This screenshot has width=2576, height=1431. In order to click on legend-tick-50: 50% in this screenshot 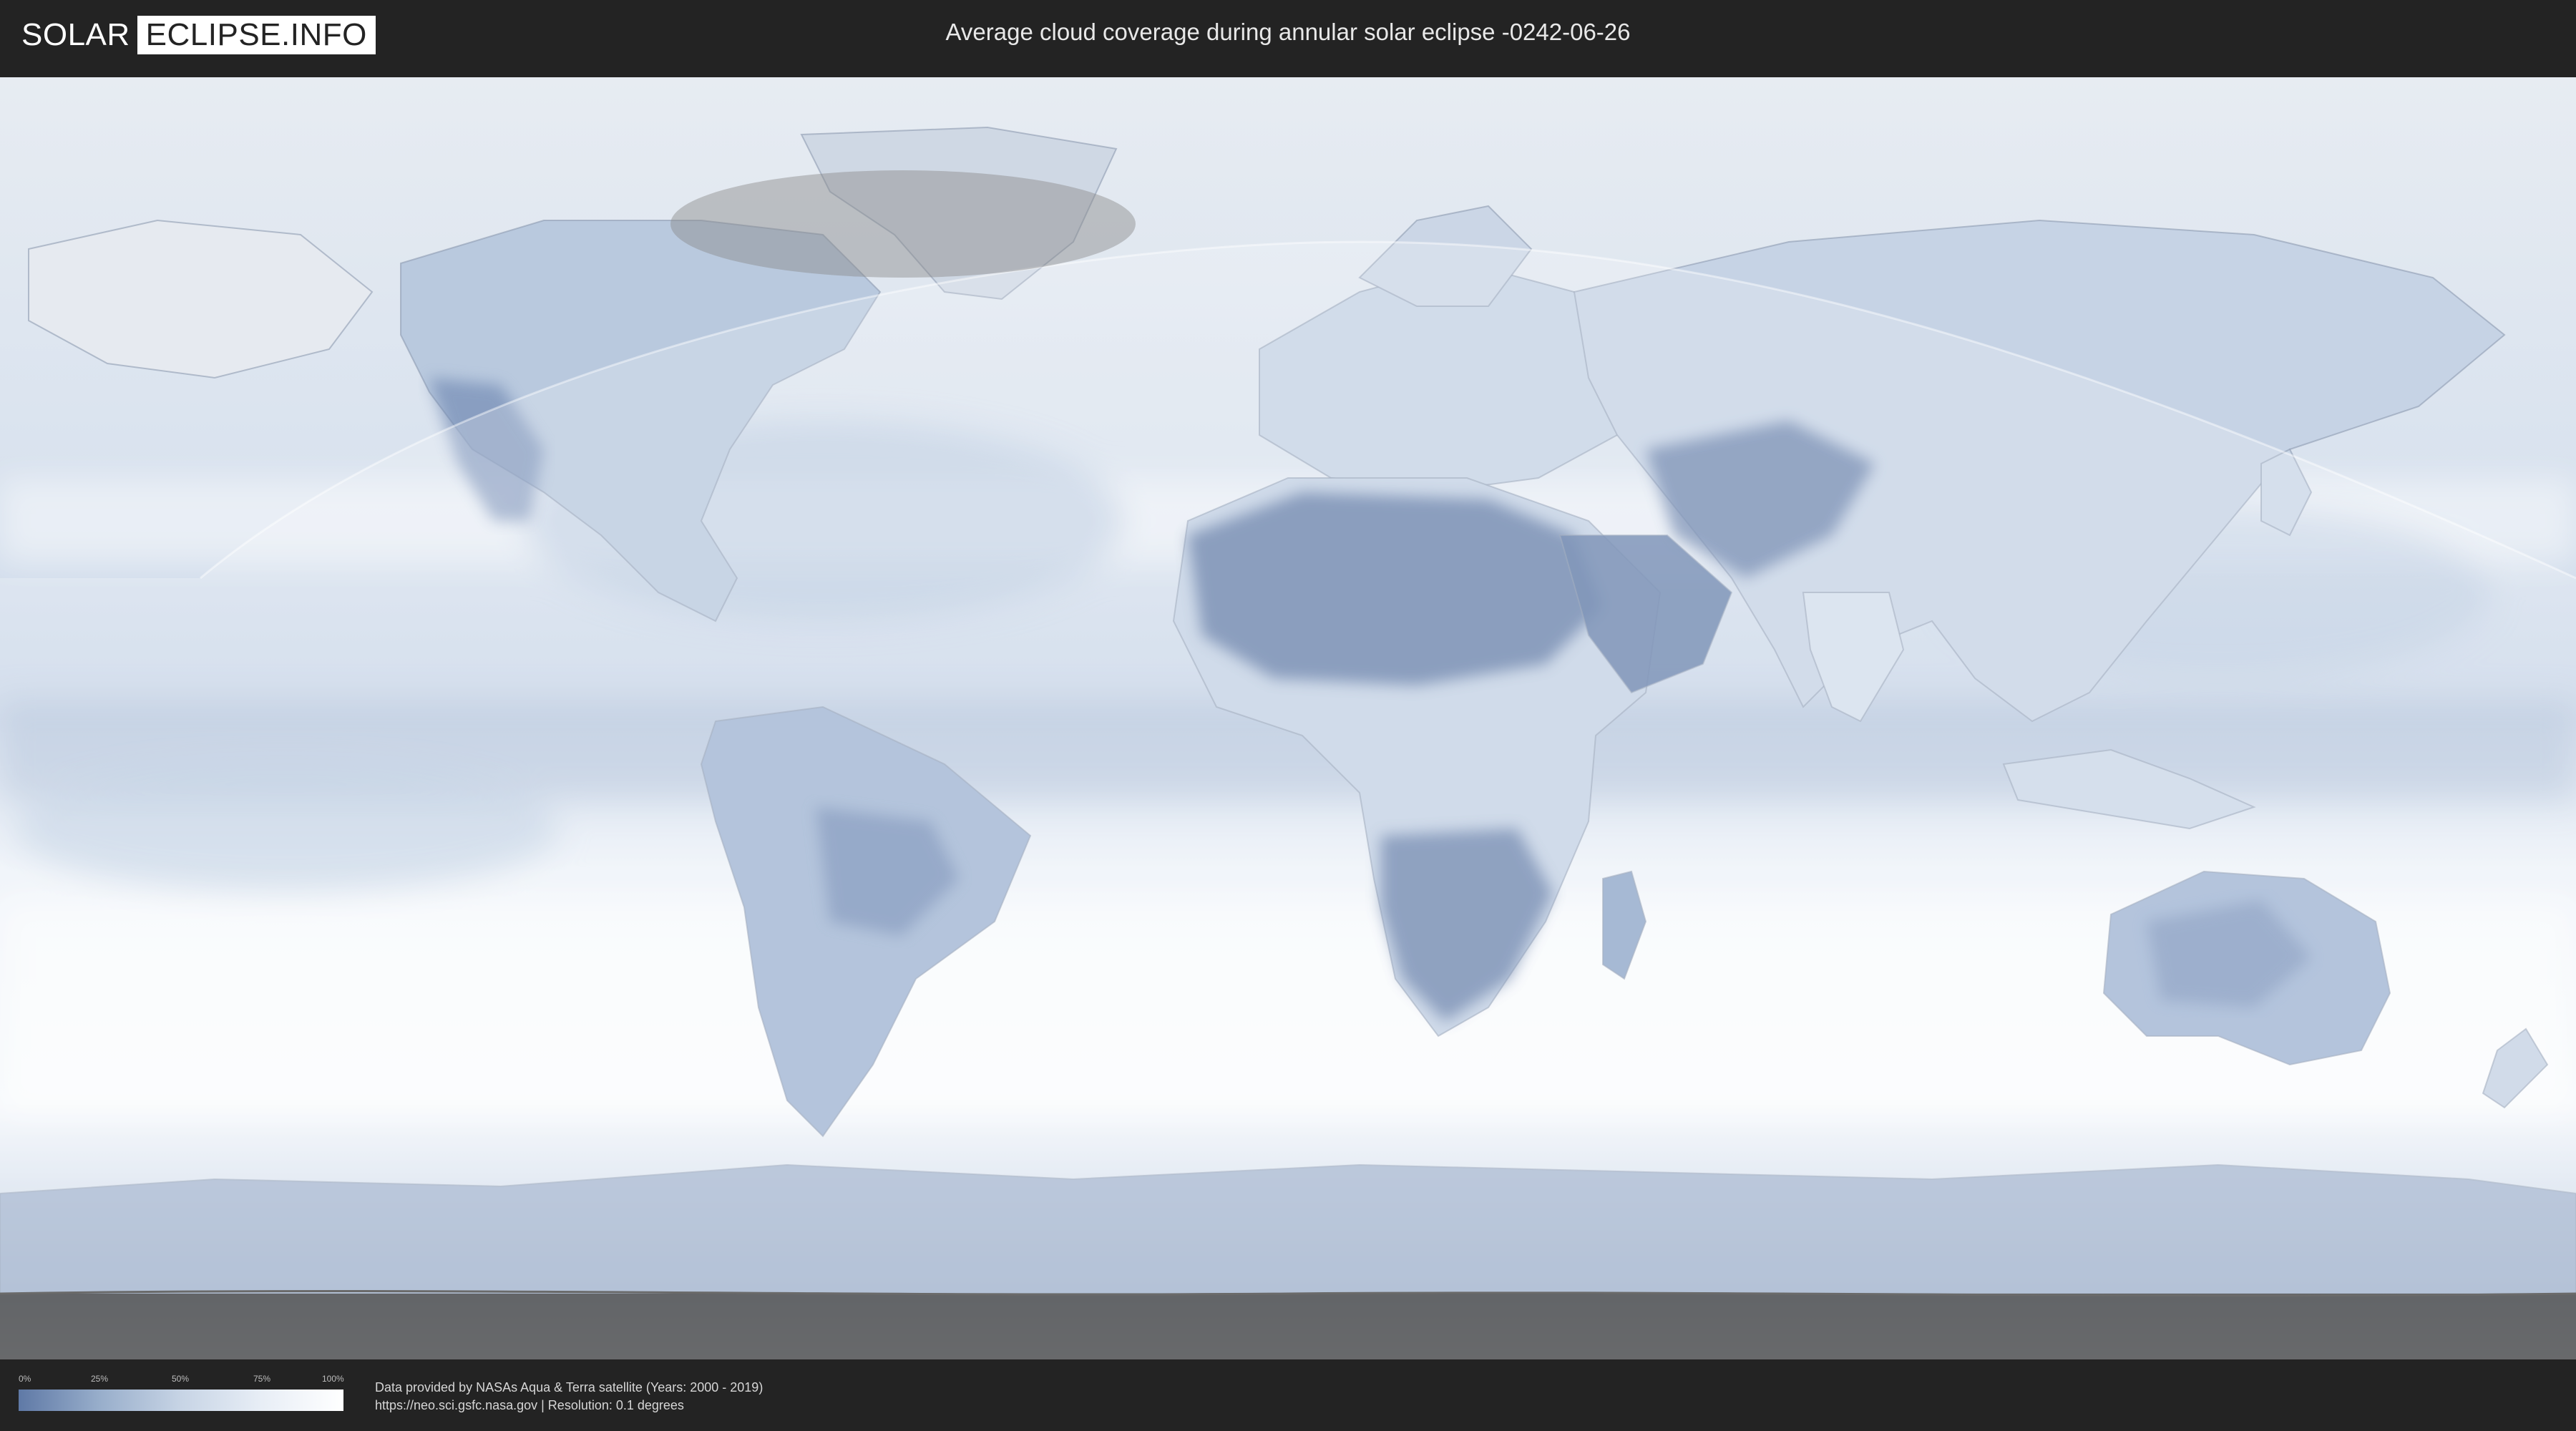, I will do `click(181, 1379)`.